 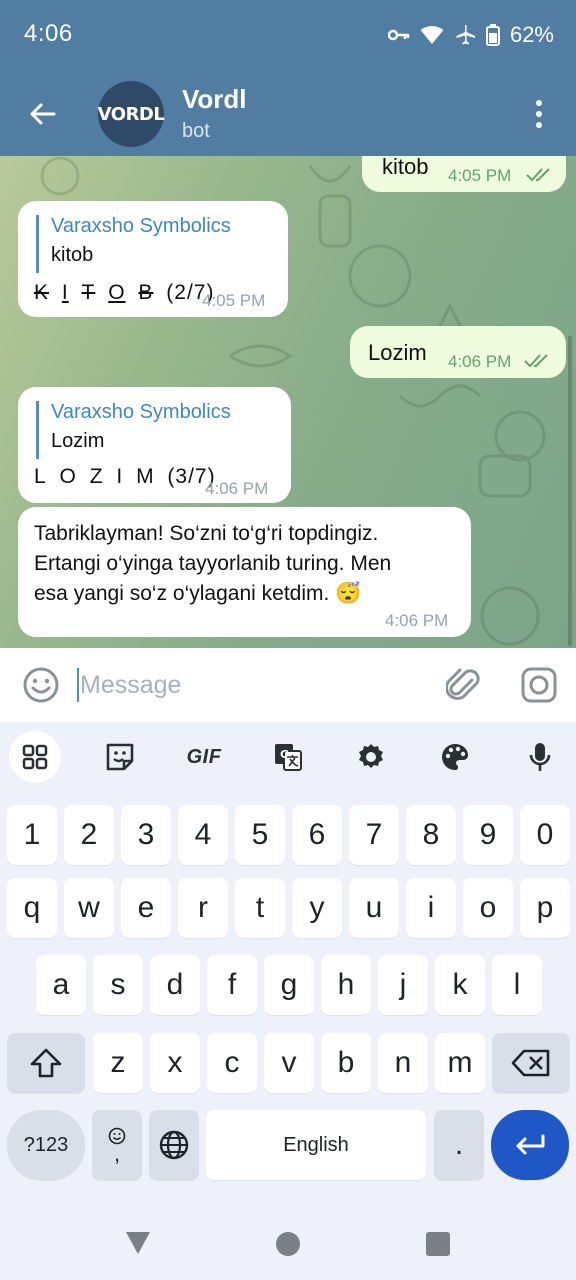 What do you see at coordinates (68, 476) in the screenshot?
I see `letter-correct: O` at bounding box center [68, 476].